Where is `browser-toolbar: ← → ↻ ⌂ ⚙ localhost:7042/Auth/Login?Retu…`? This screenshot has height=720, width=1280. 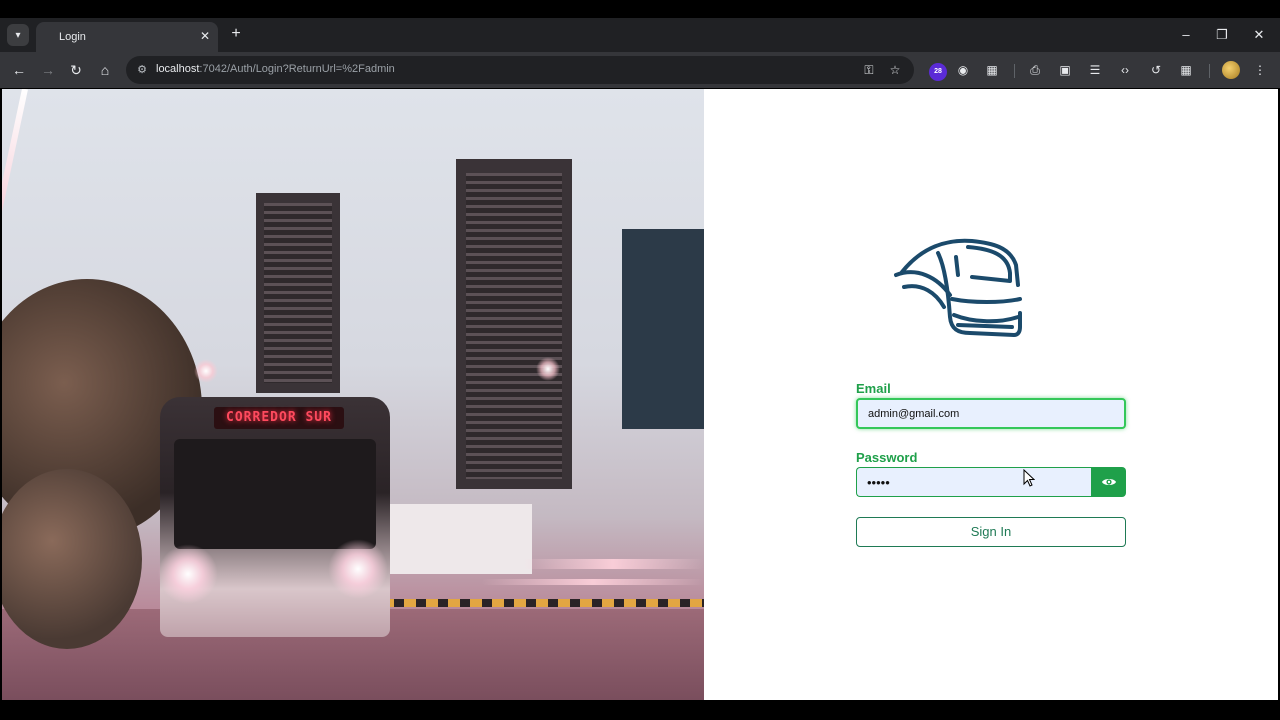 browser-toolbar: ← → ↻ ⌂ ⚙ localhost:7042/Auth/Login?Retu… is located at coordinates (640, 70).